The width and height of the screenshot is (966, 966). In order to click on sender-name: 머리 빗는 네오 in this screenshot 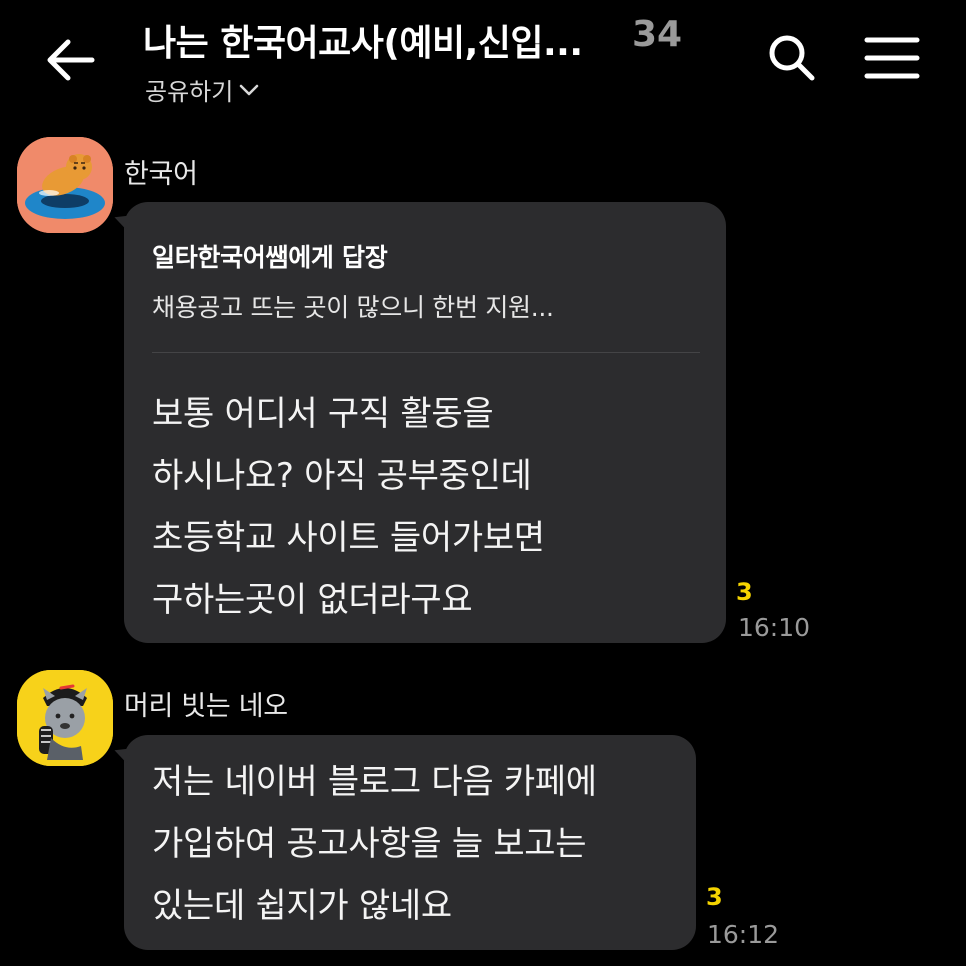, I will do `click(206, 706)`.